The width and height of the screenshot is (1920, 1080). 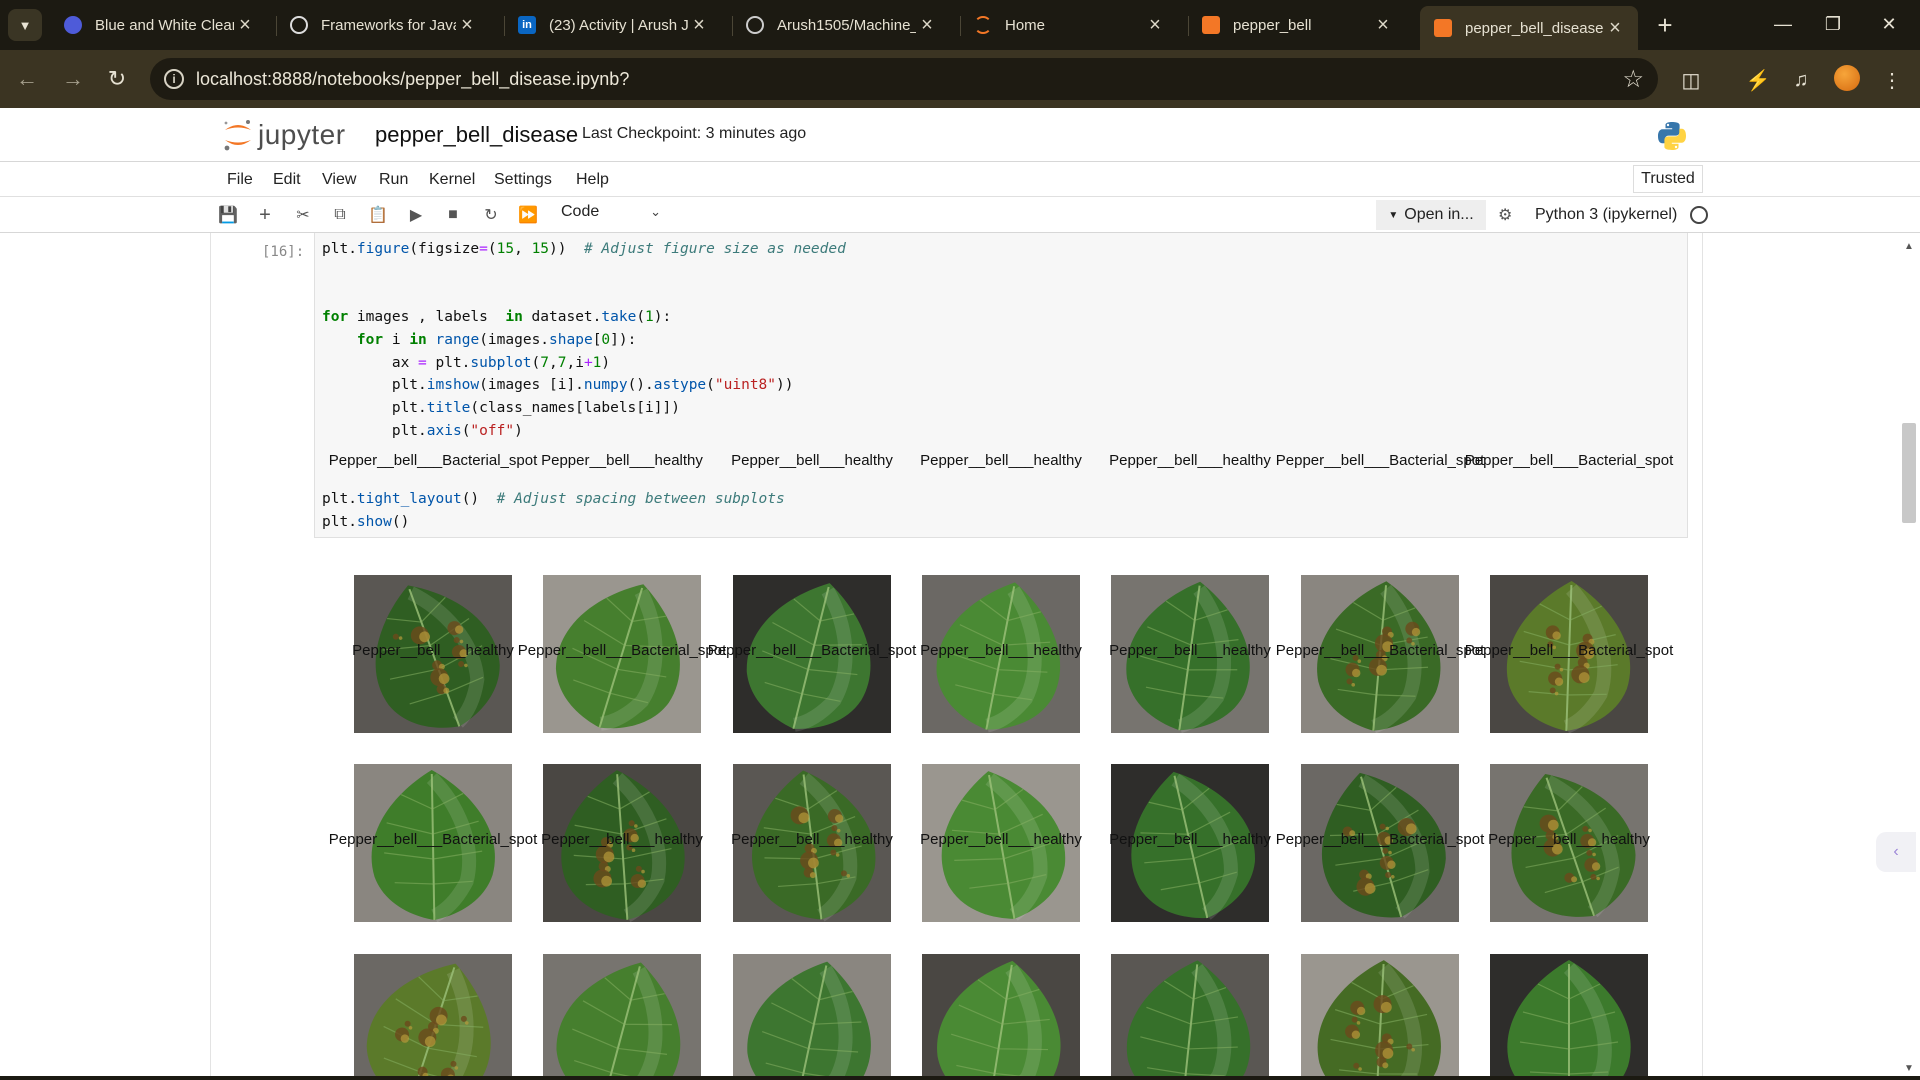 I want to click on browser-tab-4: Arush1505/Machine_ ×, so click(x=841, y=25).